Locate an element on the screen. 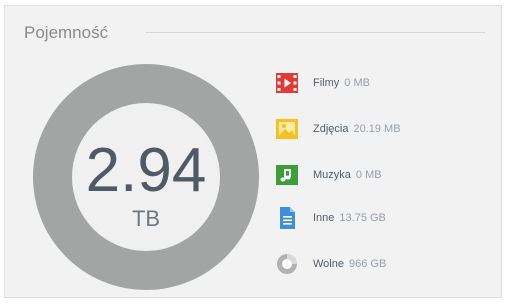 The width and height of the screenshot is (507, 304). panel-title: Pojemność is located at coordinates (66, 32).